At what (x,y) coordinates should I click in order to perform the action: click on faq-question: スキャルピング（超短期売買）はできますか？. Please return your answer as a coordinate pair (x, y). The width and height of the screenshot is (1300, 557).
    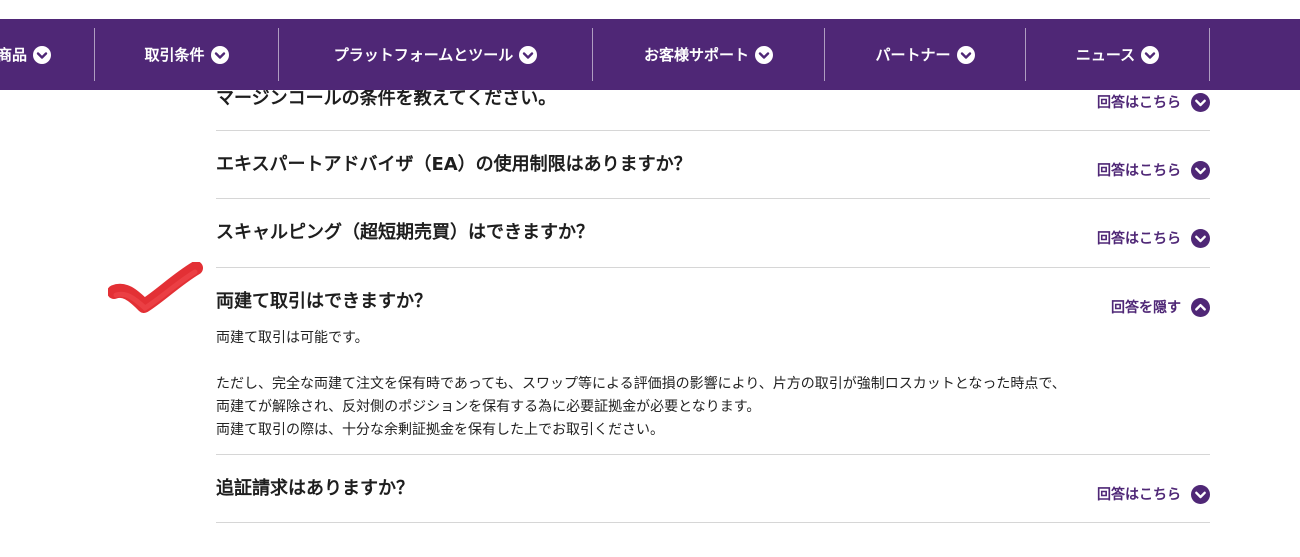
    Looking at the image, I should click on (405, 232).